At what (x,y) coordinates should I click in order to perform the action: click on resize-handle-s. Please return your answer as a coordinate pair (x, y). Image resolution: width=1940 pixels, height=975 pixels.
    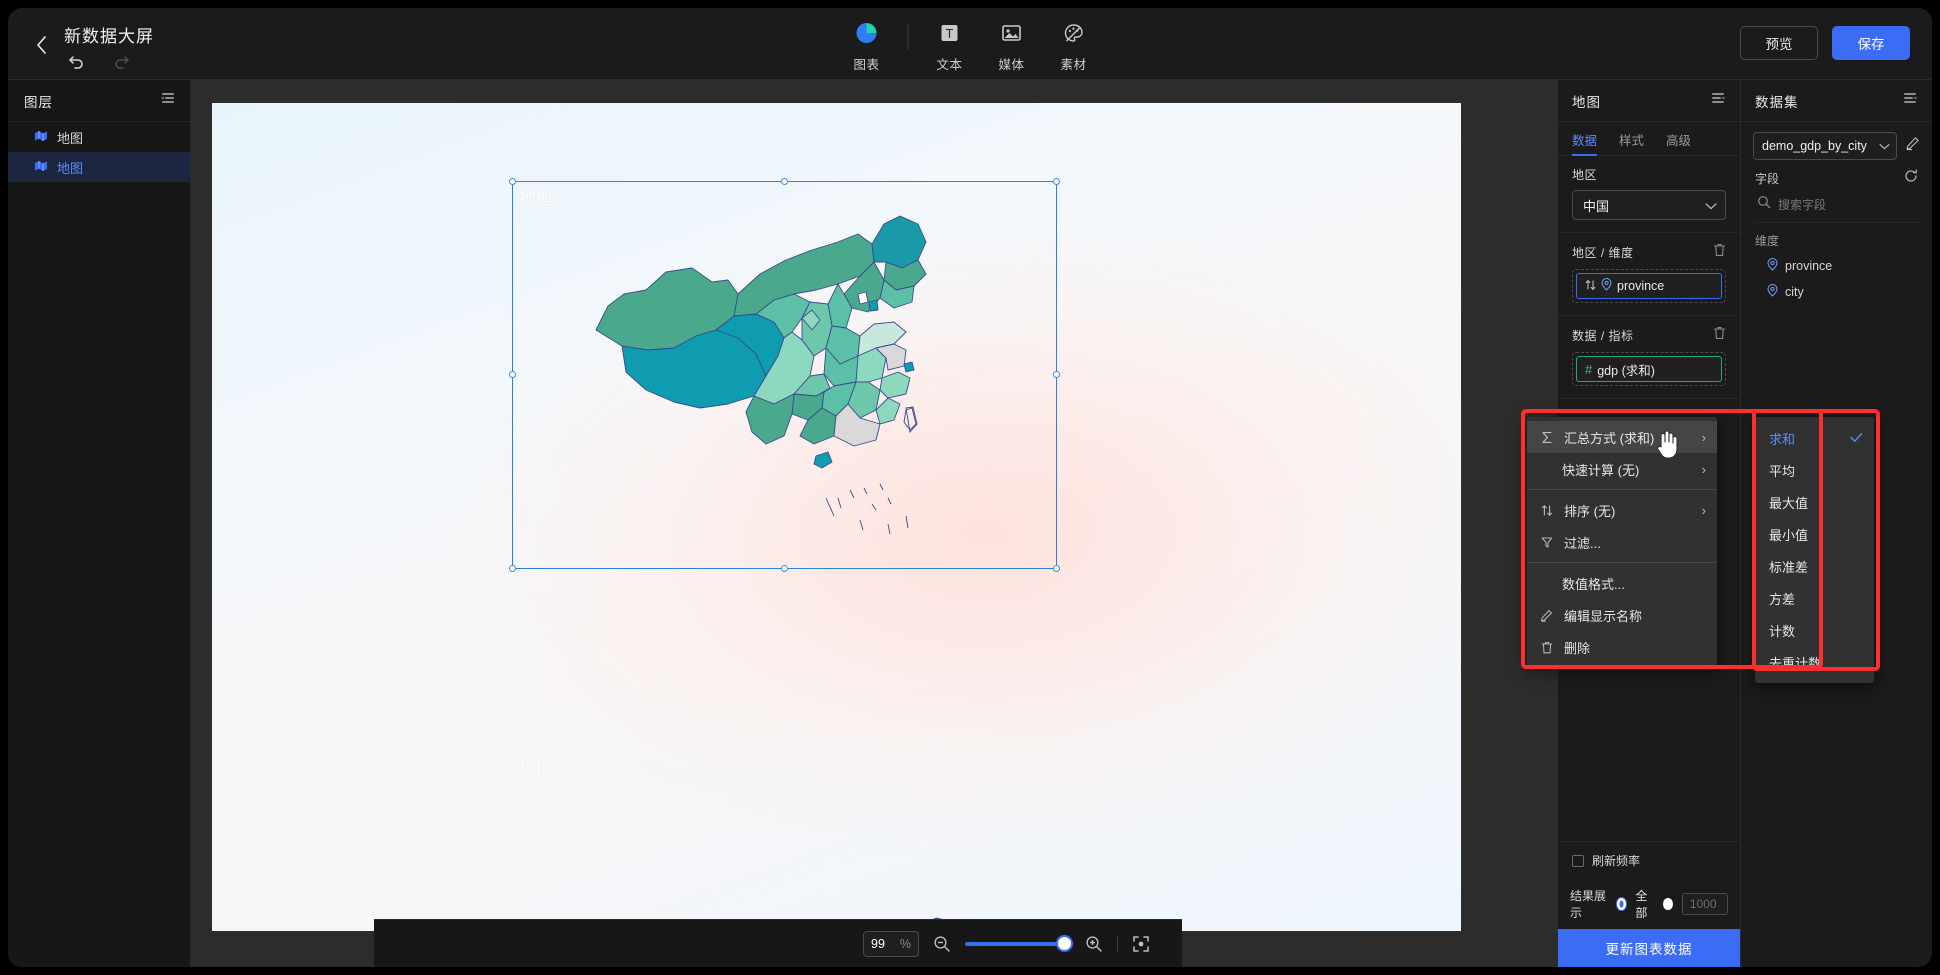
    Looking at the image, I should click on (784, 568).